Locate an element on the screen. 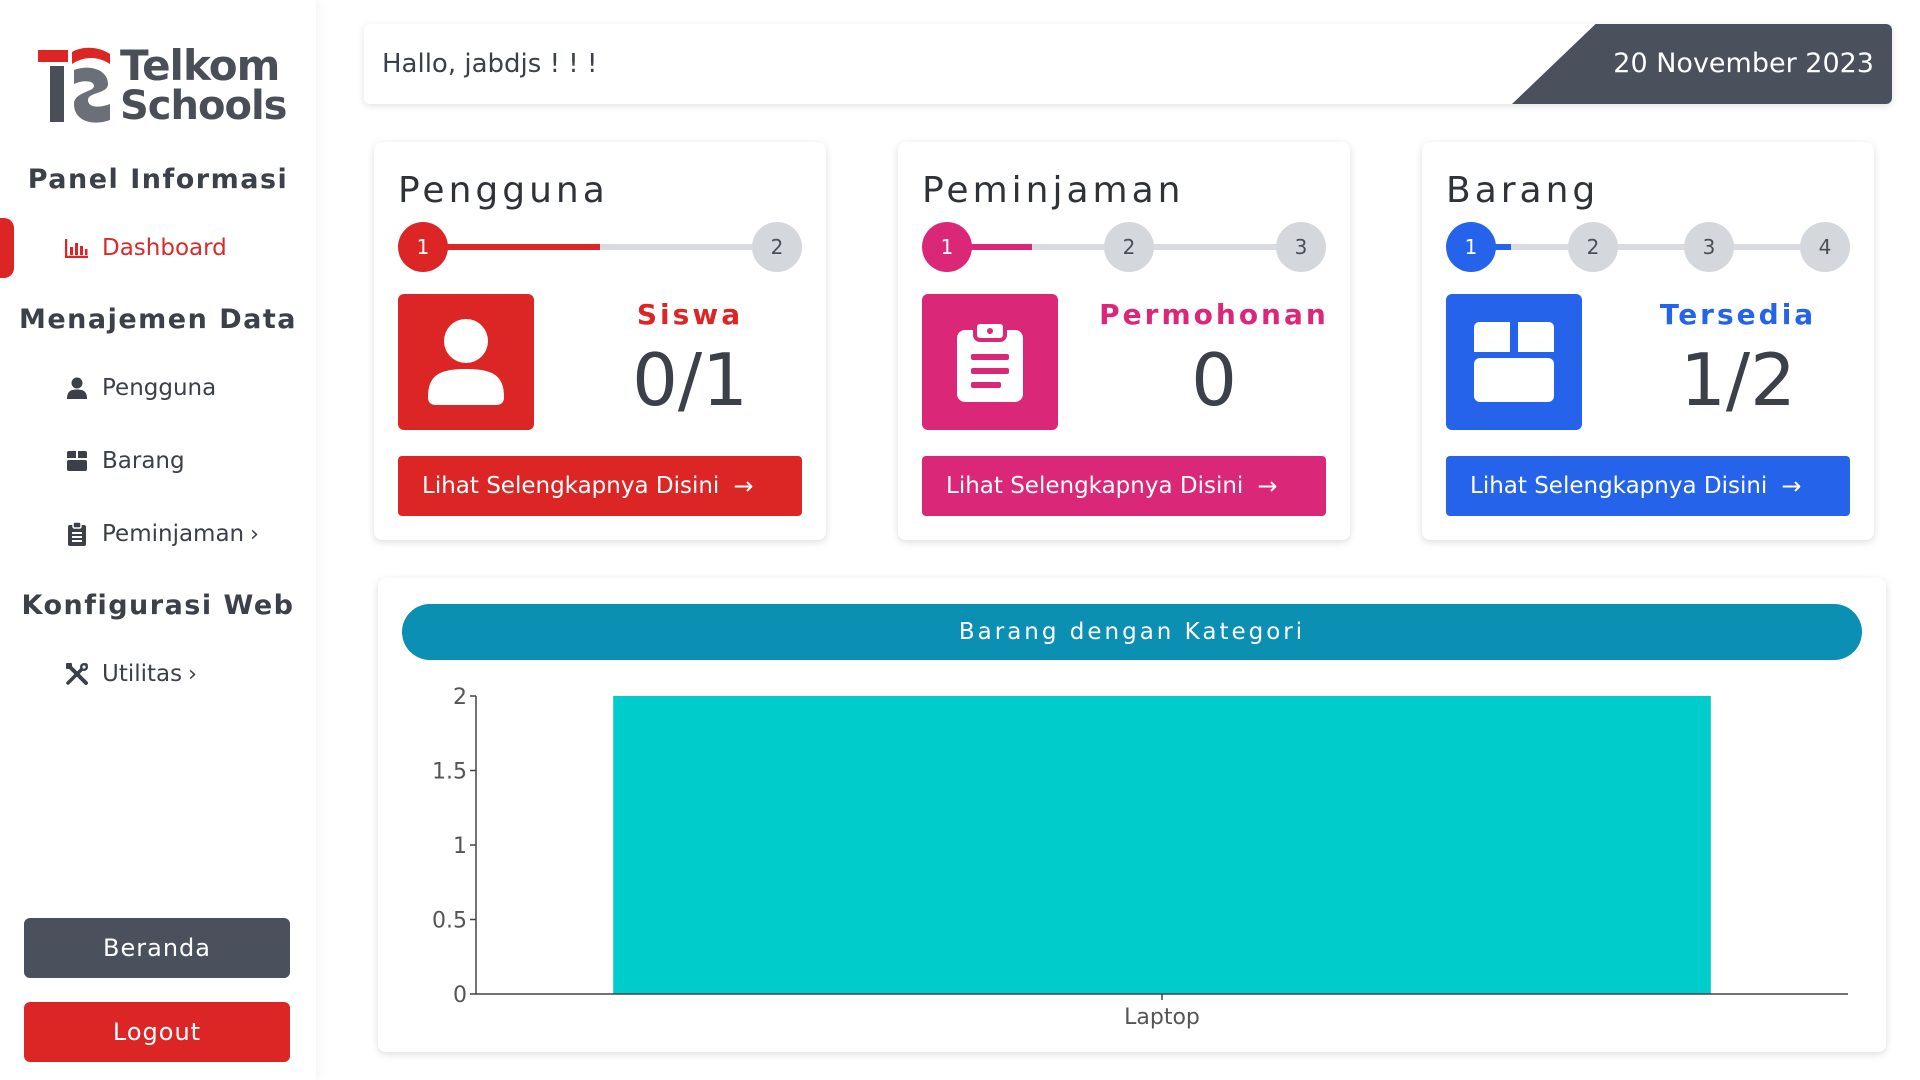 This screenshot has width=1920, height=1080. stepper: 1 2 is located at coordinates (600, 247).